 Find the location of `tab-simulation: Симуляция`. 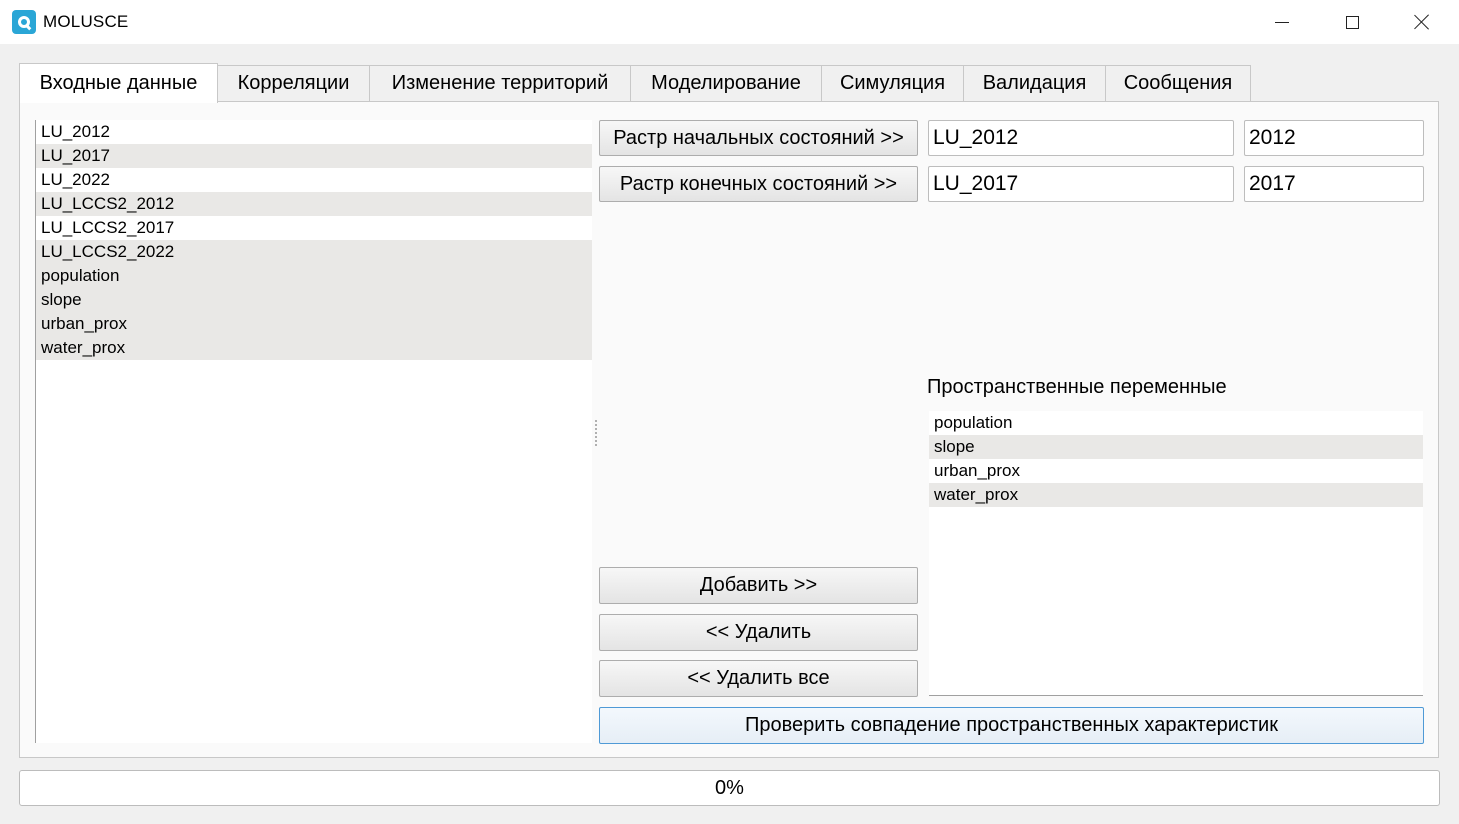

tab-simulation: Симуляция is located at coordinates (892, 83).